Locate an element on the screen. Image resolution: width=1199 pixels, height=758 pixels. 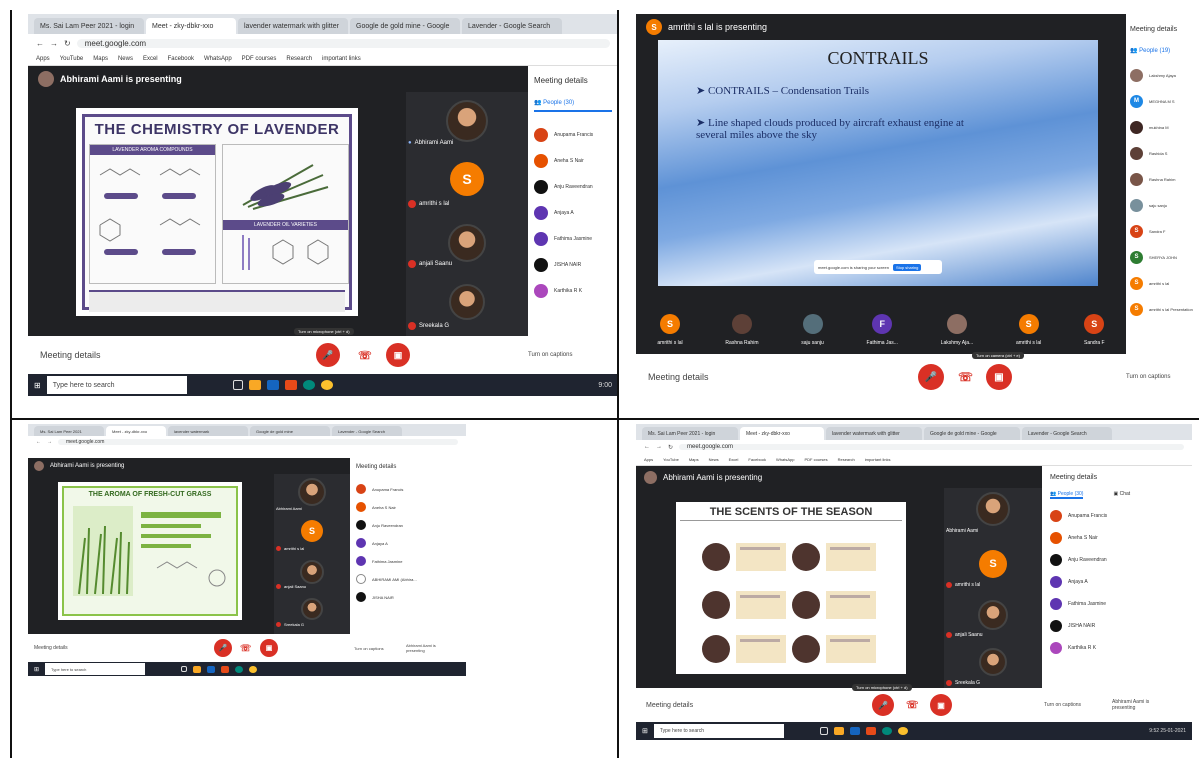
bookmark-item: News is located at coordinates (714, 459).